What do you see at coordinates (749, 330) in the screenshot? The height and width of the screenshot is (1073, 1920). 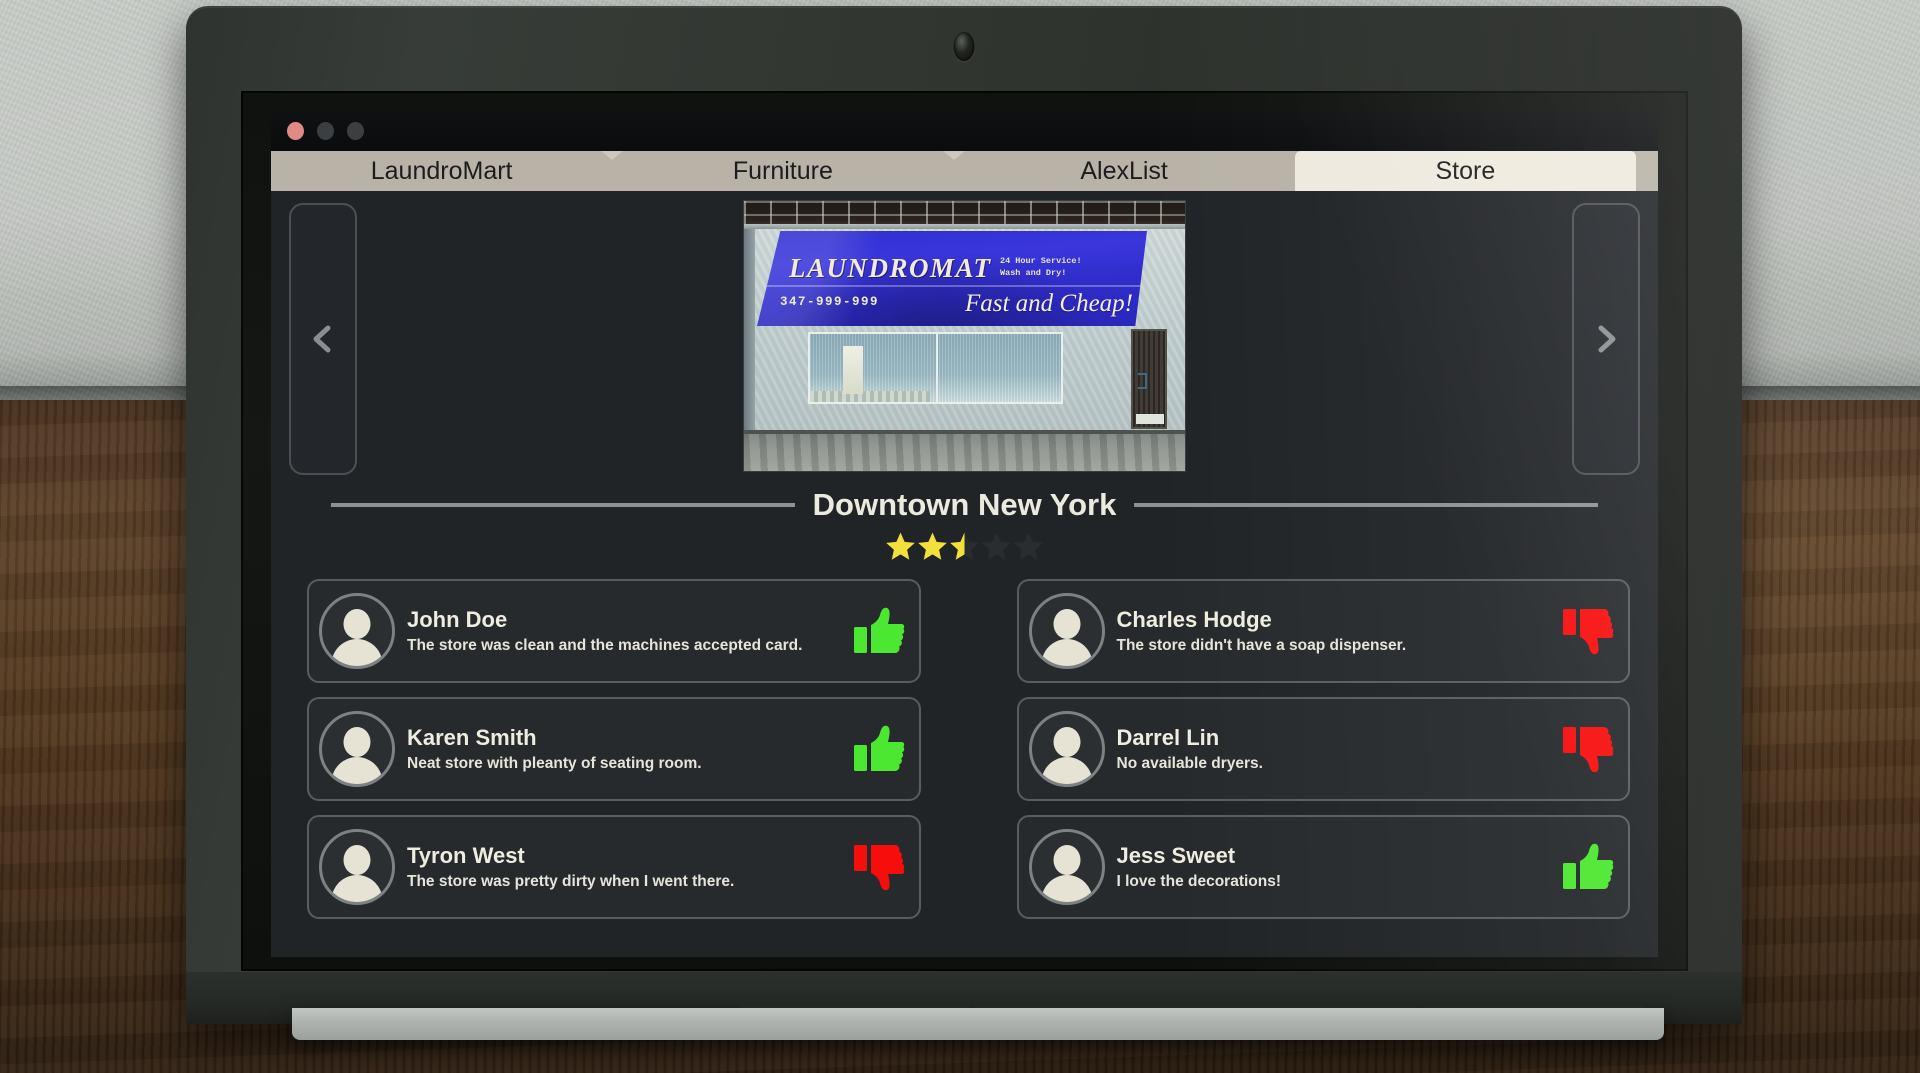 I see `storefront-left-post` at bounding box center [749, 330].